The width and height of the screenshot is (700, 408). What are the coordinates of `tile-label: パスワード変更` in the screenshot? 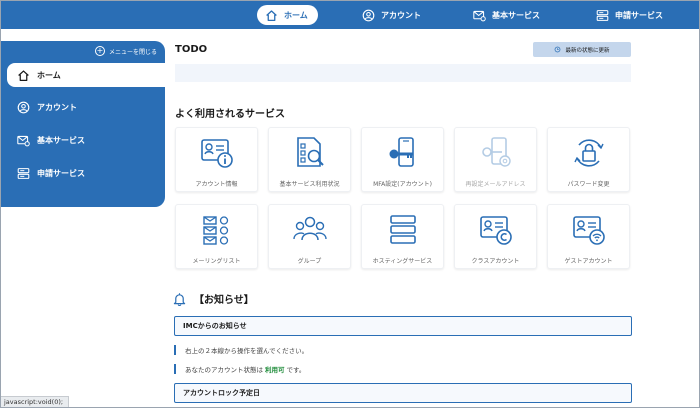 It's located at (588, 184).